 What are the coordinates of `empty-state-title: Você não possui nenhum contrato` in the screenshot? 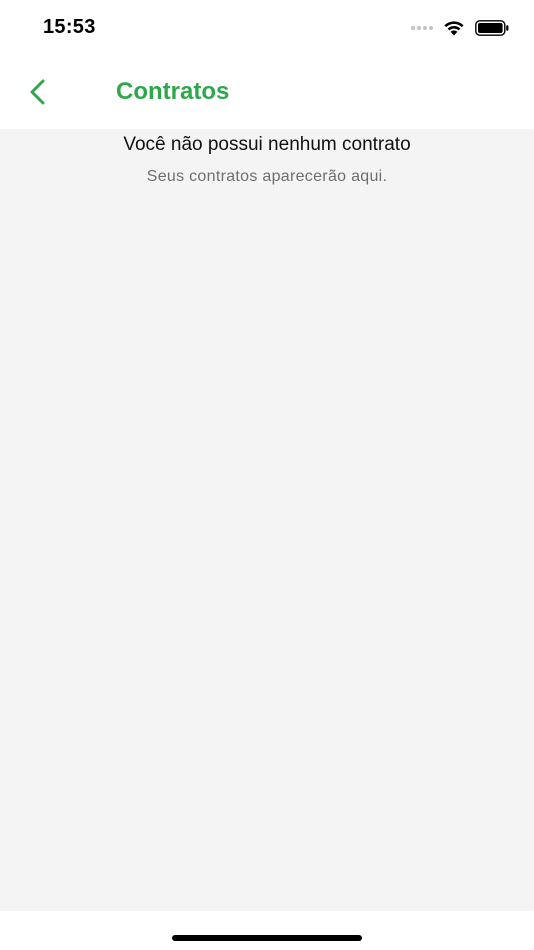 It's located at (267, 144).